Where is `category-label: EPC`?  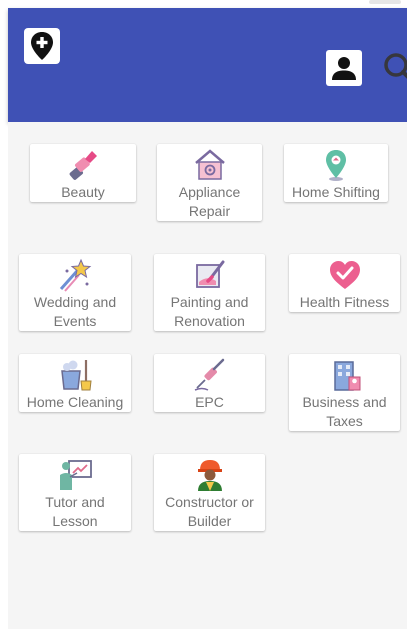
category-label: EPC is located at coordinates (209, 402).